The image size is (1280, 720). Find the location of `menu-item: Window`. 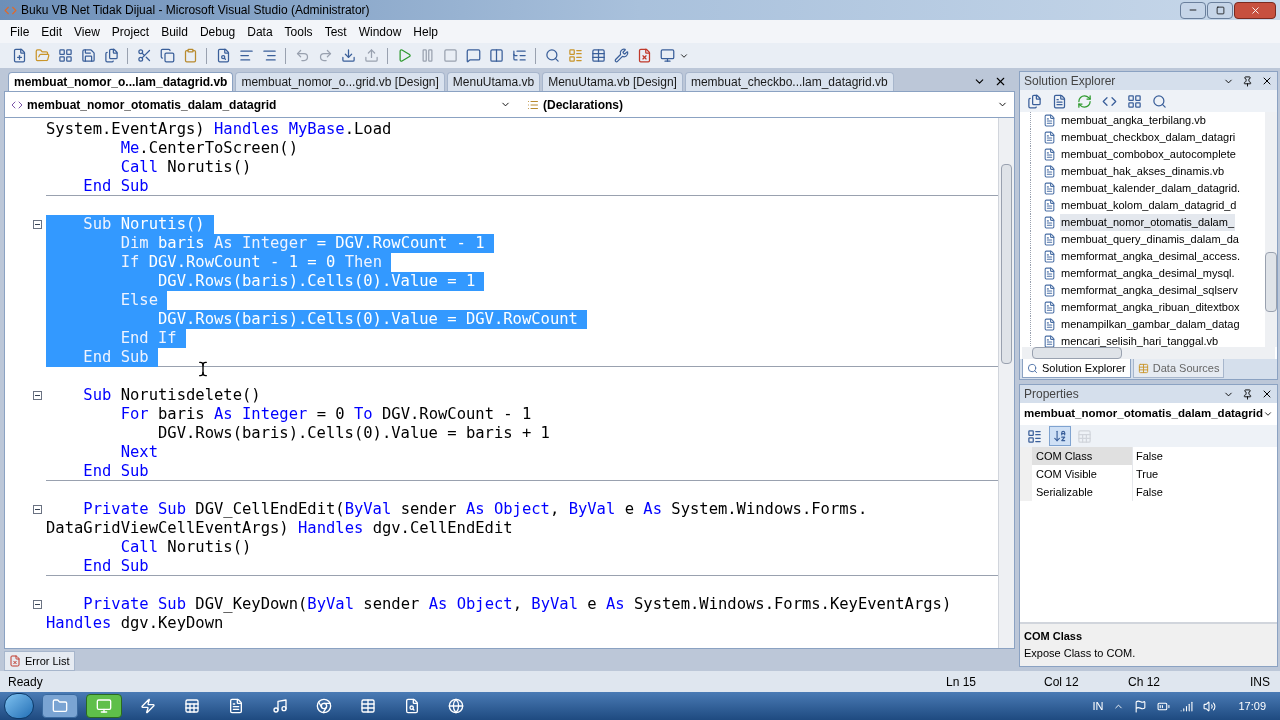

menu-item: Window is located at coordinates (380, 31).